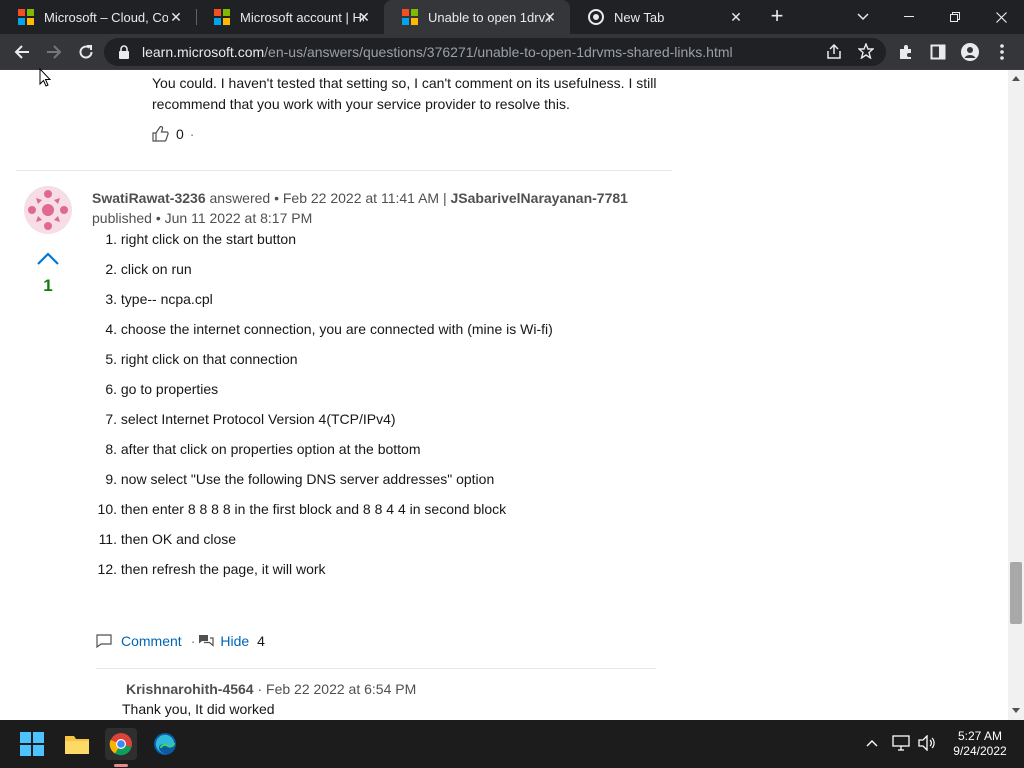 The height and width of the screenshot is (768, 1024). Describe the element at coordinates (54, 52) in the screenshot. I see `forward-button` at that location.